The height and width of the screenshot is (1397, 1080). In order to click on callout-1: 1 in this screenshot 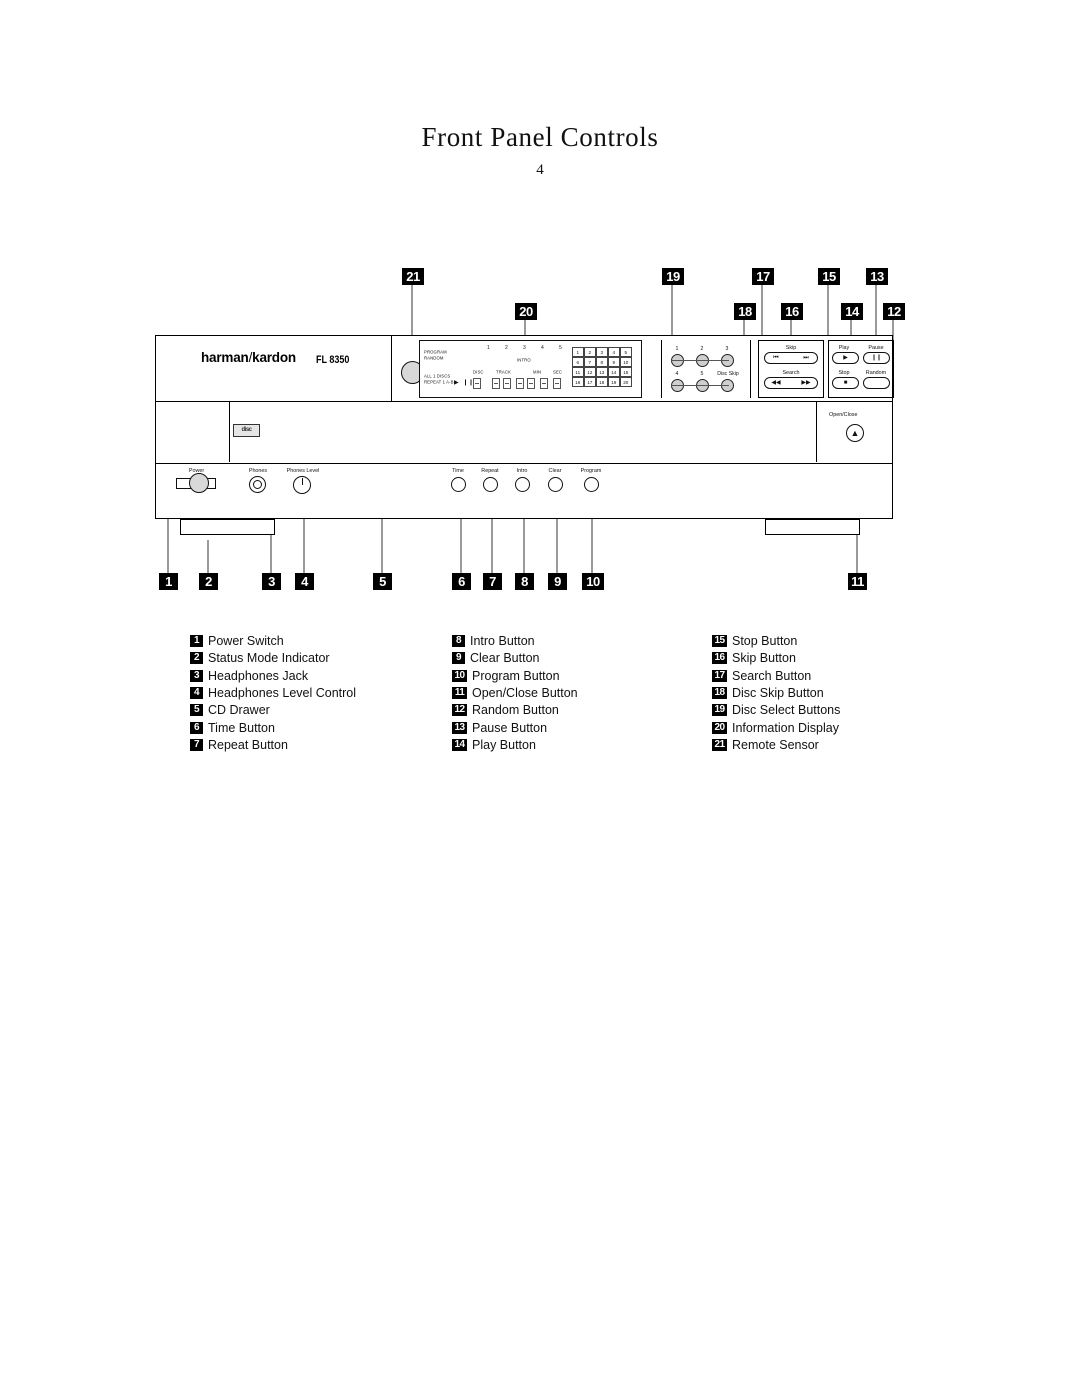, I will do `click(168, 581)`.